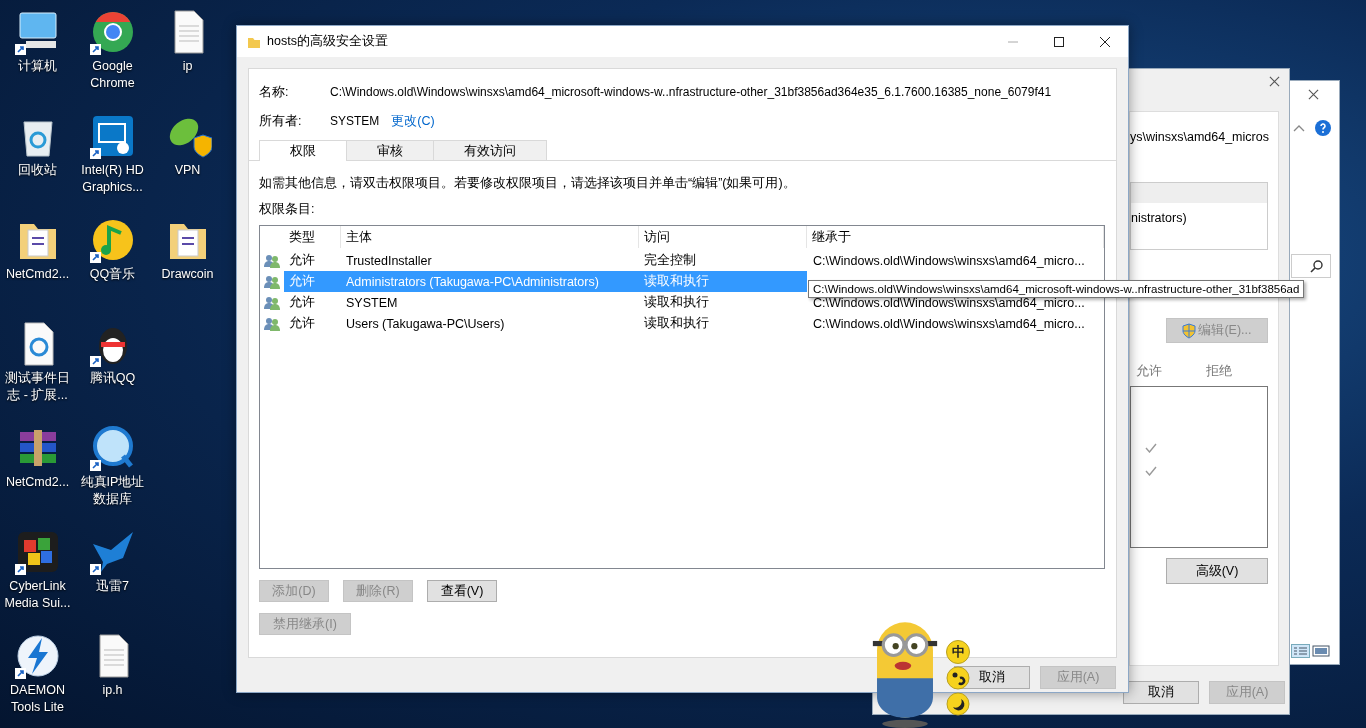 The height and width of the screenshot is (728, 1366). What do you see at coordinates (390, 150) in the screenshot?
I see `tab: 审核` at bounding box center [390, 150].